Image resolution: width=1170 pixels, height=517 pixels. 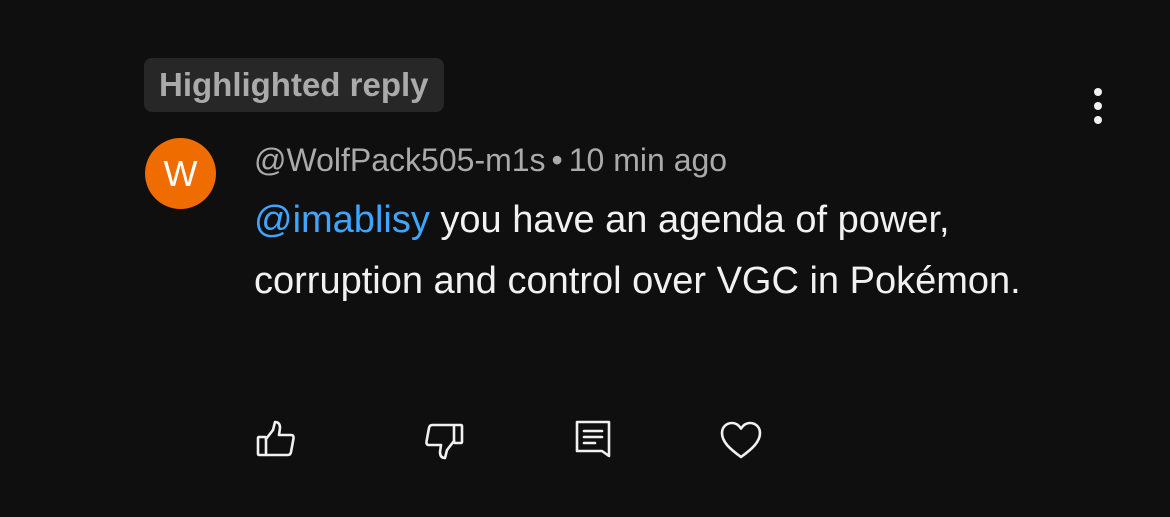 I want to click on mention-link: @imablisy, so click(x=342, y=220).